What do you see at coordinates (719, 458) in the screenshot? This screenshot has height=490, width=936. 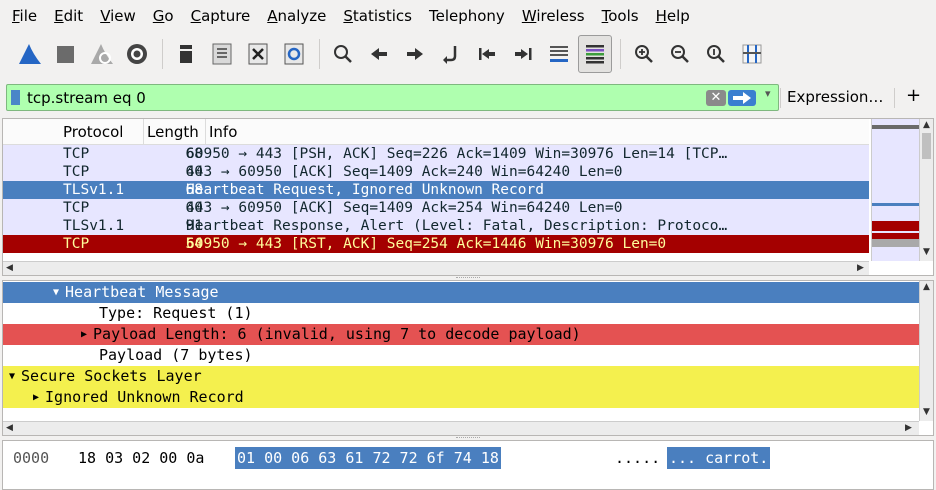 I see `ascii-bytes-selected: ... carrot.` at bounding box center [719, 458].